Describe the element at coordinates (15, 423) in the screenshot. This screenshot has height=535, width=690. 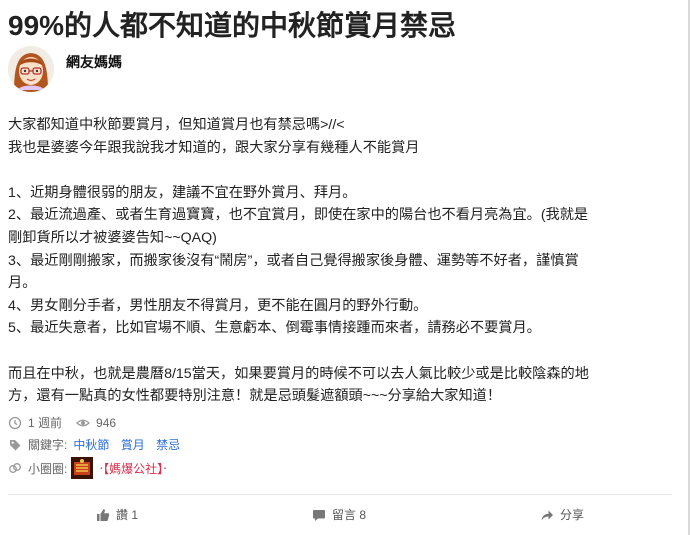
I see `clock-icon` at that location.